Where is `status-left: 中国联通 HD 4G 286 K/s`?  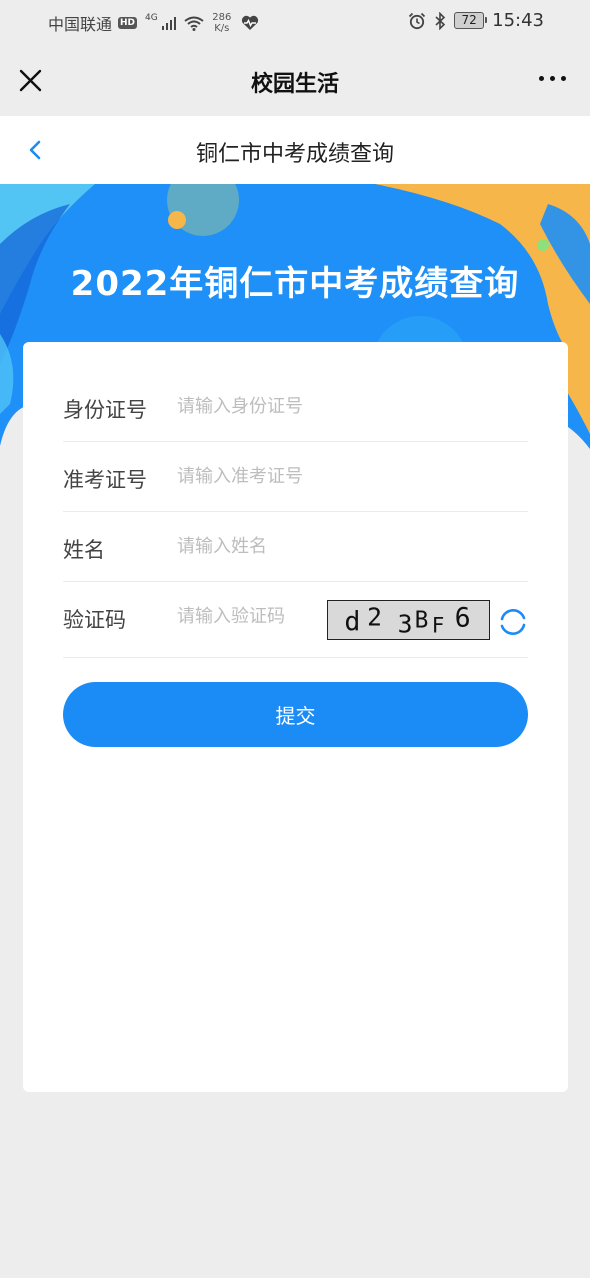 status-left: 中国联通 HD 4G 286 K/s is located at coordinates (153, 23).